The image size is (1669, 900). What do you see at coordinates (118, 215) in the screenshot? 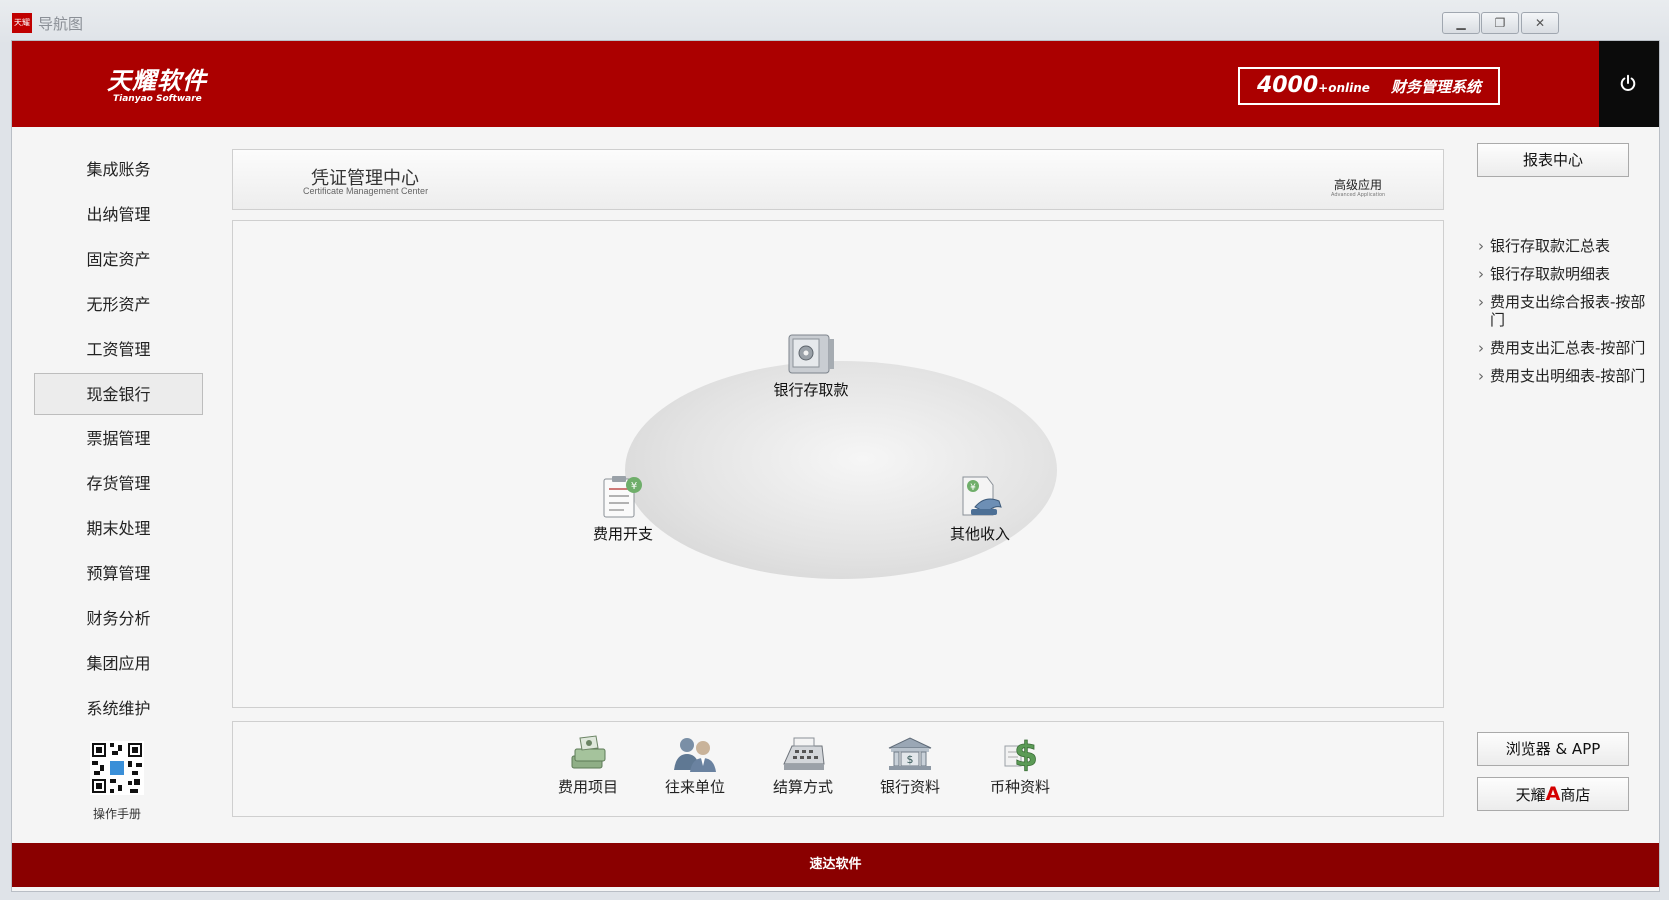
I see `sidebar-item-cashier: 出纳管理` at bounding box center [118, 215].